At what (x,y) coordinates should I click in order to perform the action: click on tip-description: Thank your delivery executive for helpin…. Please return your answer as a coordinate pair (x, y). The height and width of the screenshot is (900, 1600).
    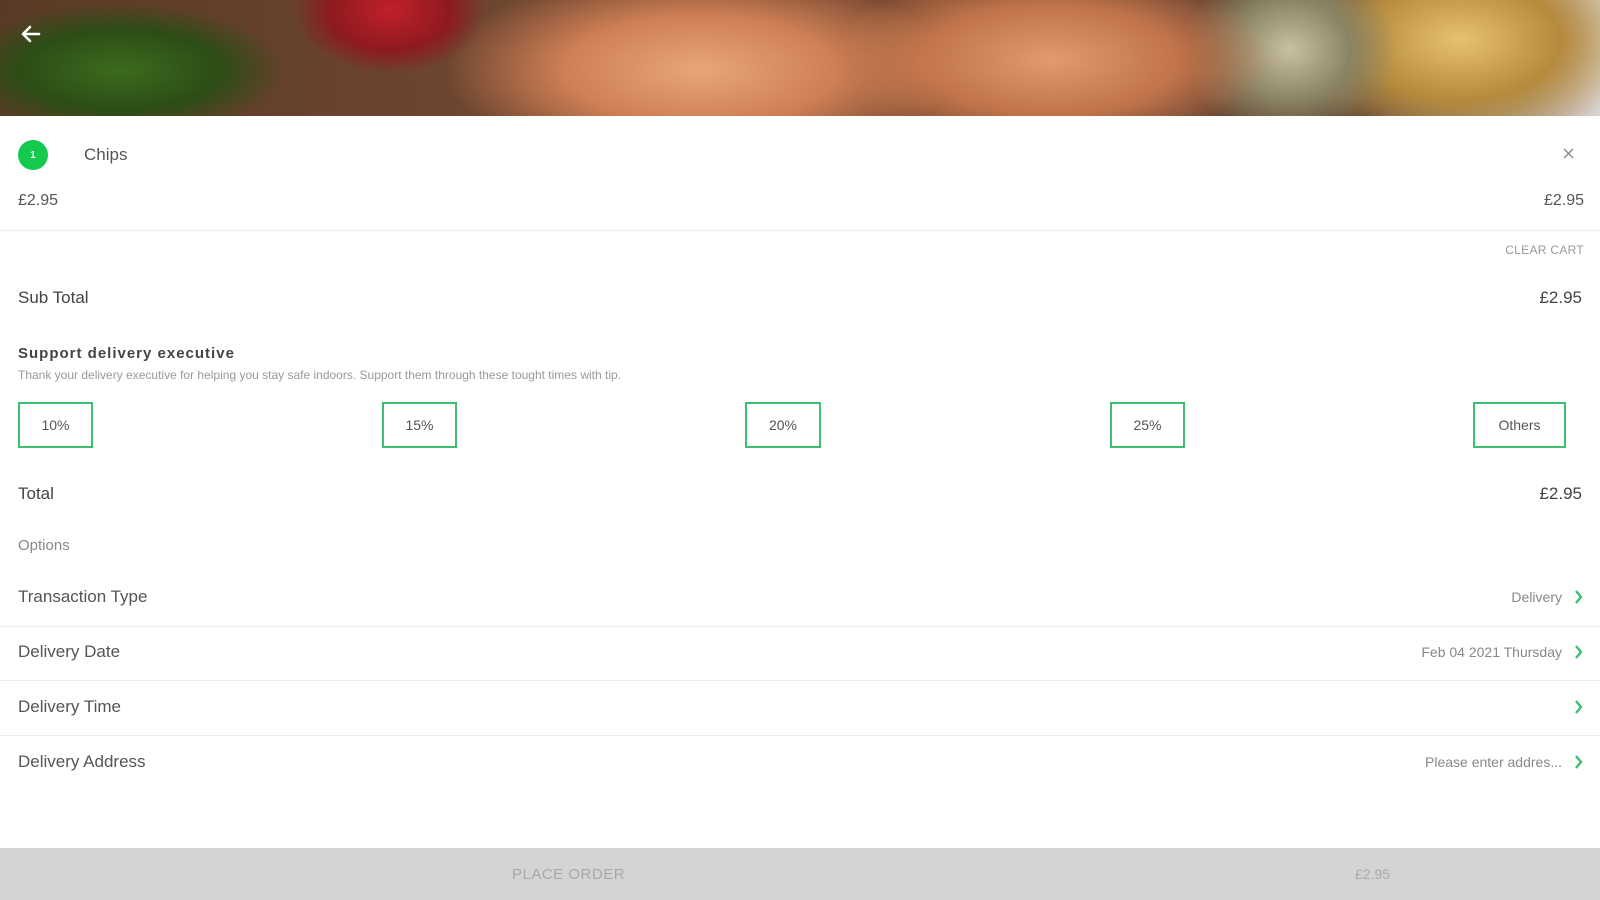
    Looking at the image, I should click on (319, 375).